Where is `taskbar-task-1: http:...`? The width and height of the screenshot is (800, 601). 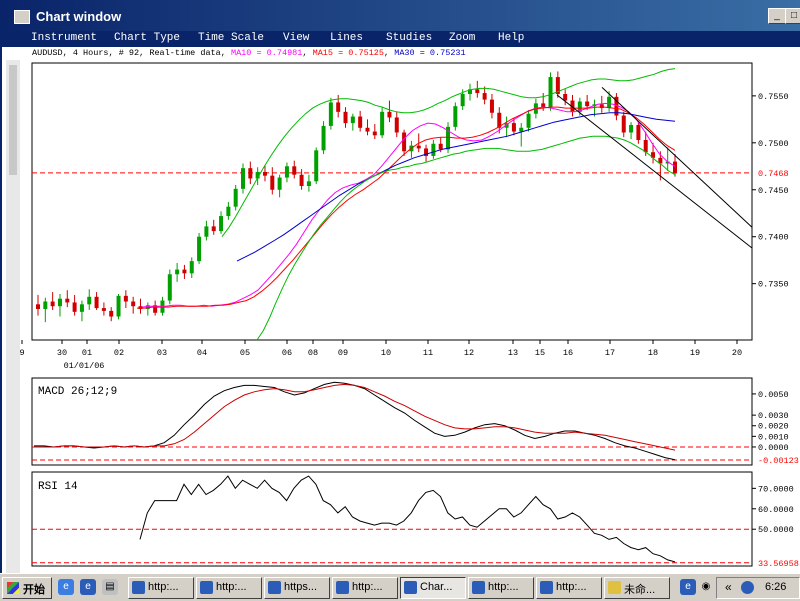
taskbar-task-1: http:... is located at coordinates (161, 588).